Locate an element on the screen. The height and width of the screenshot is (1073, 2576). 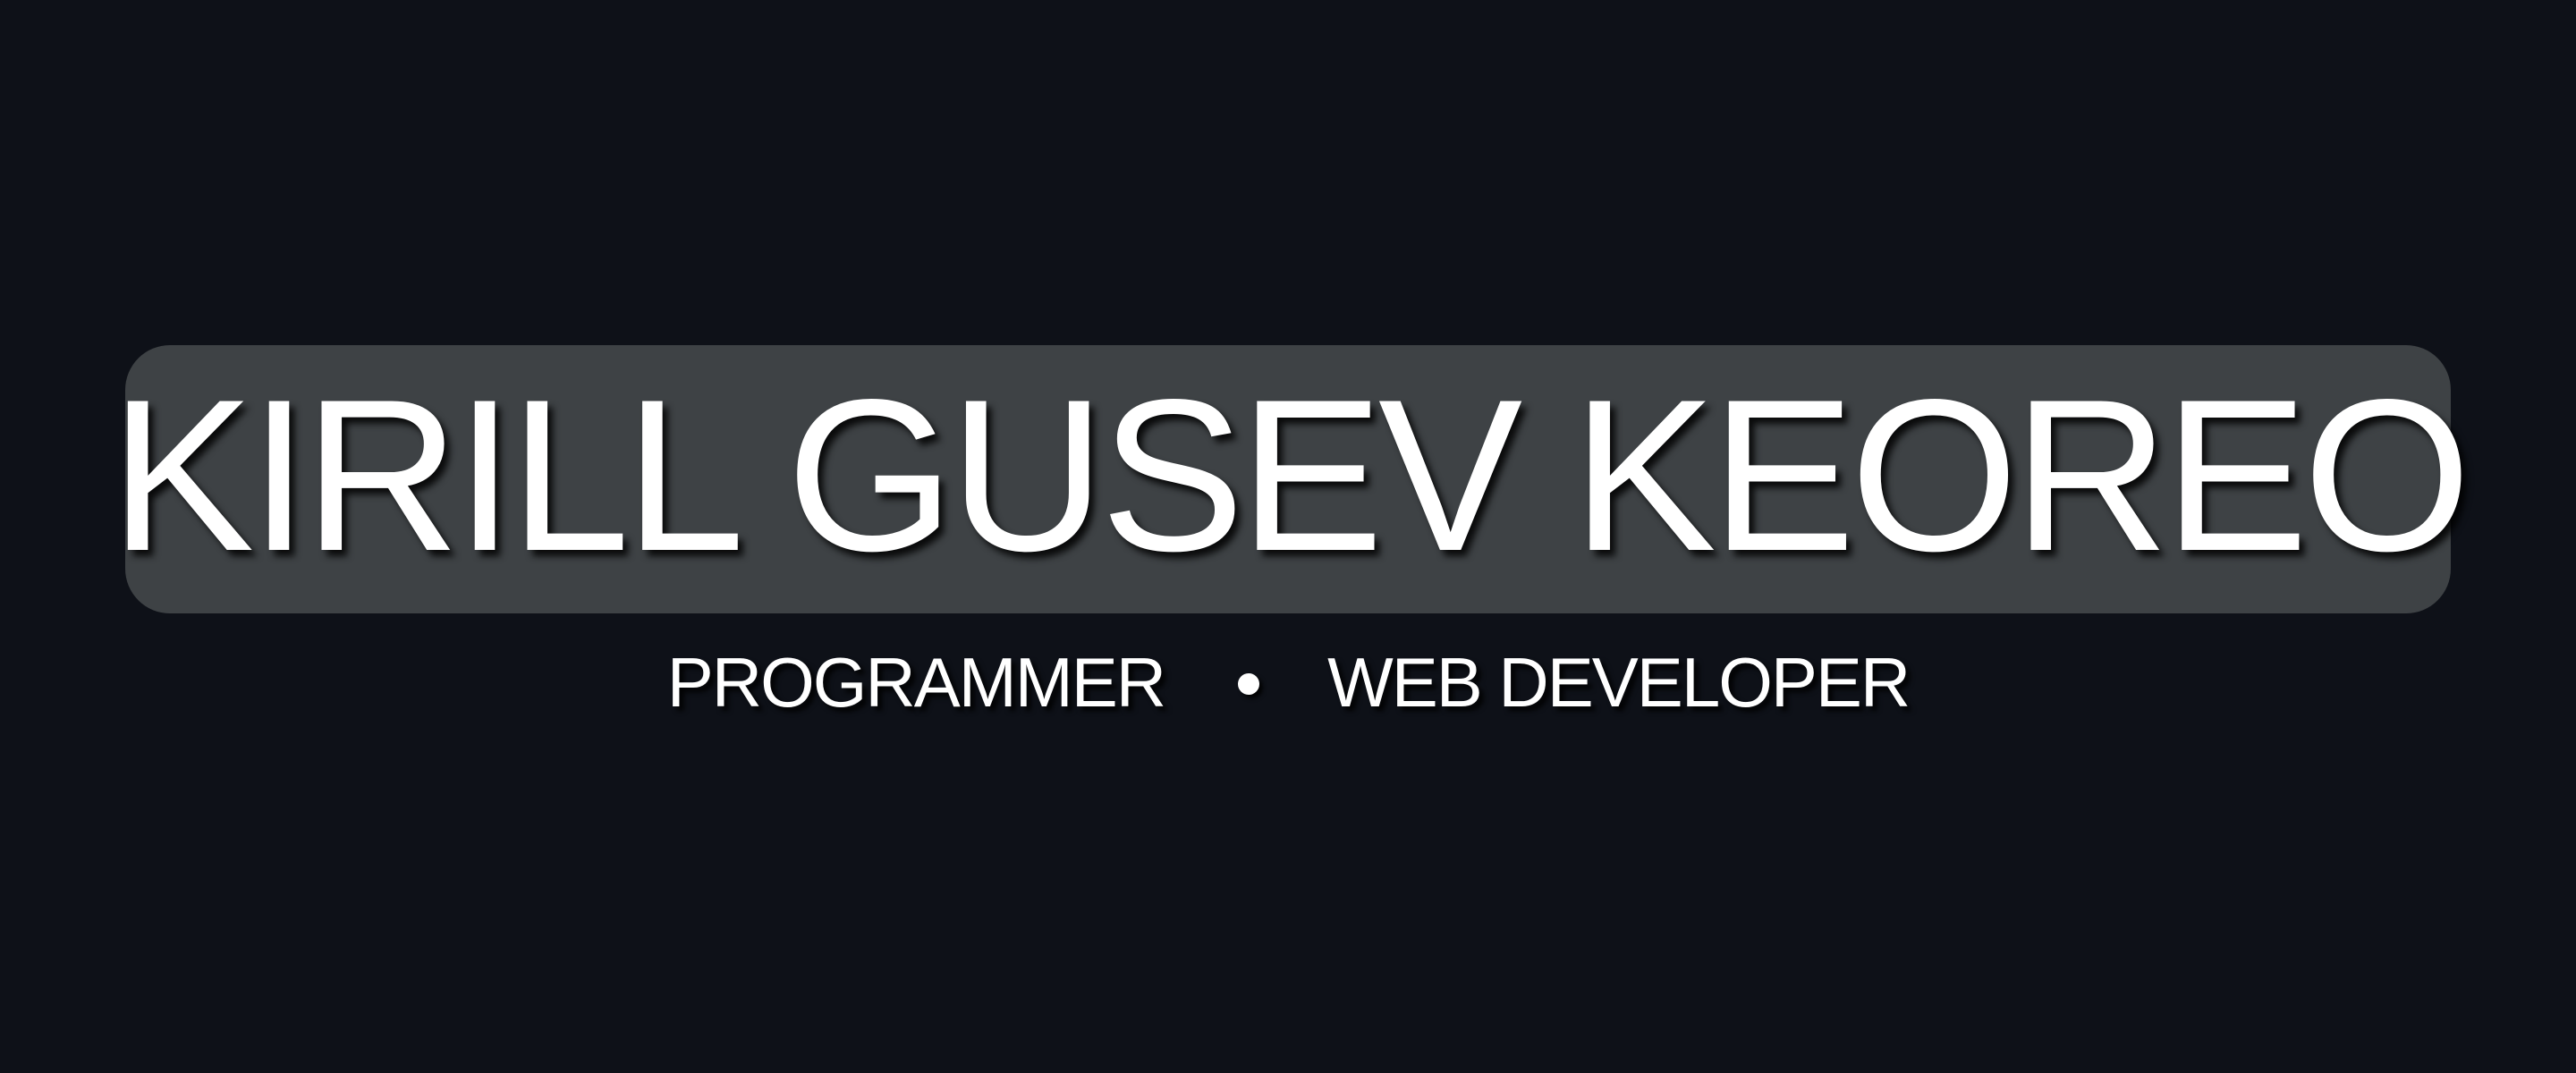
role-tagline: PROGRAMMER WEB DEVELOPER is located at coordinates (1288, 682).